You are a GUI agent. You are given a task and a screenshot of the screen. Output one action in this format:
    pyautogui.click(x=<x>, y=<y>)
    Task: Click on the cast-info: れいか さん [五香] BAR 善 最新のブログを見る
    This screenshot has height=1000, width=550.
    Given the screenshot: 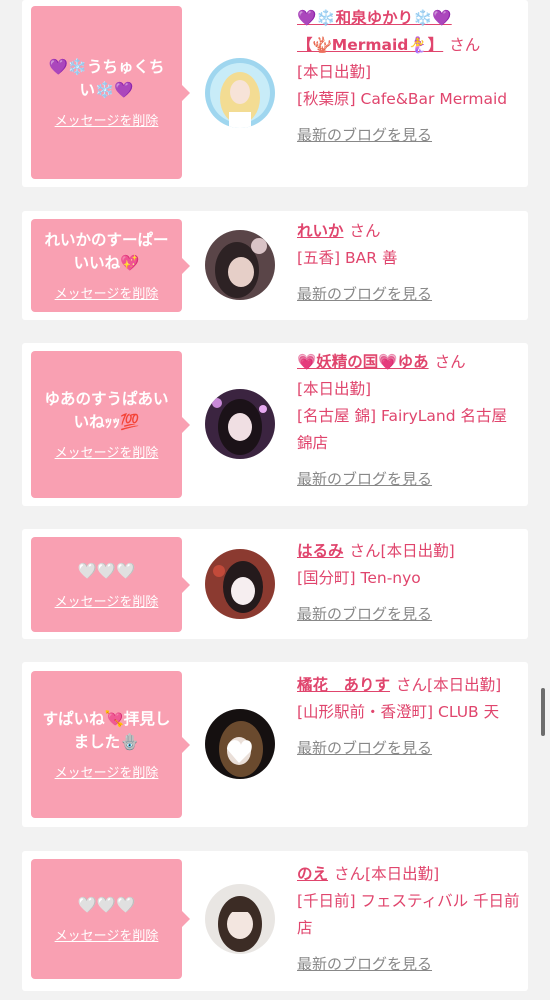 What is the action you would take?
    pyautogui.click(x=409, y=263)
    